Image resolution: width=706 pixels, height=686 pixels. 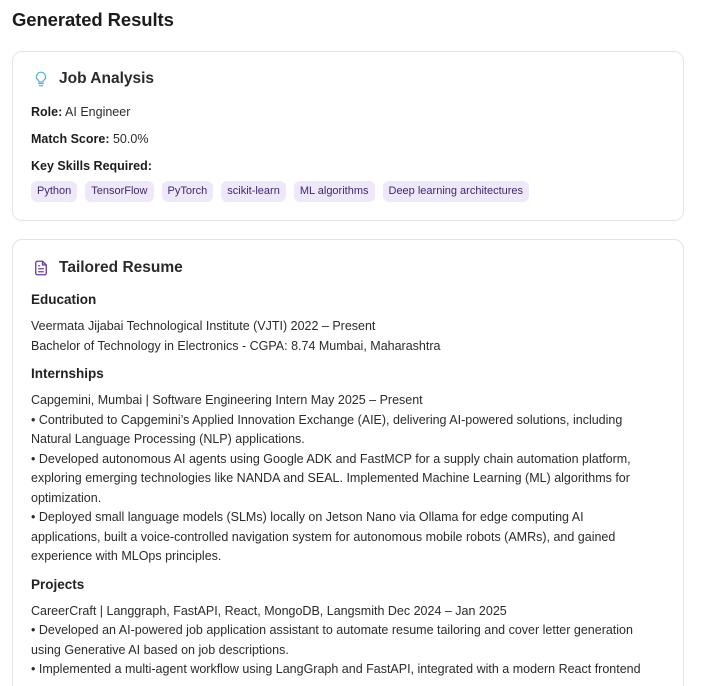 I want to click on role-value: AI Engineer, so click(x=98, y=112).